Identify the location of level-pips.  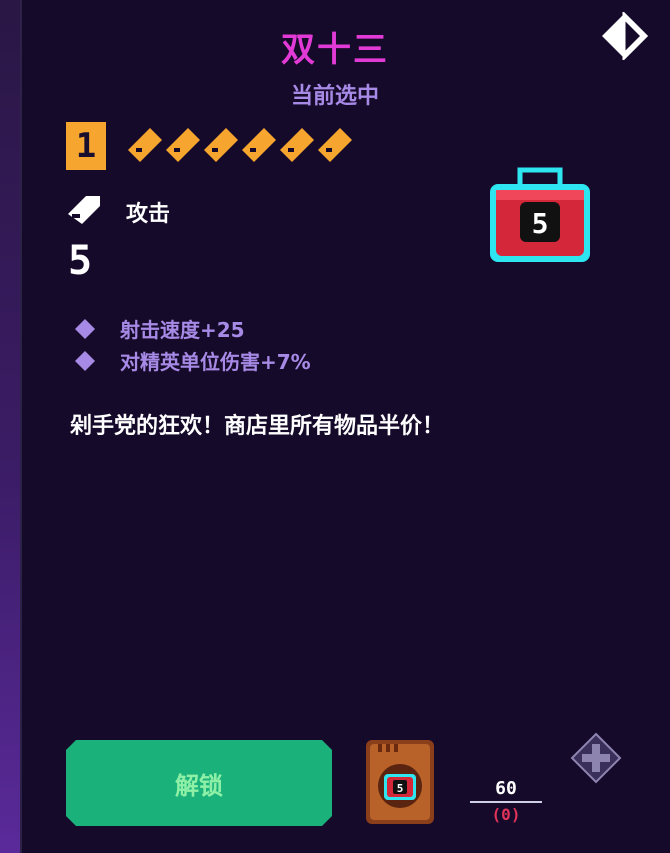
(240, 145).